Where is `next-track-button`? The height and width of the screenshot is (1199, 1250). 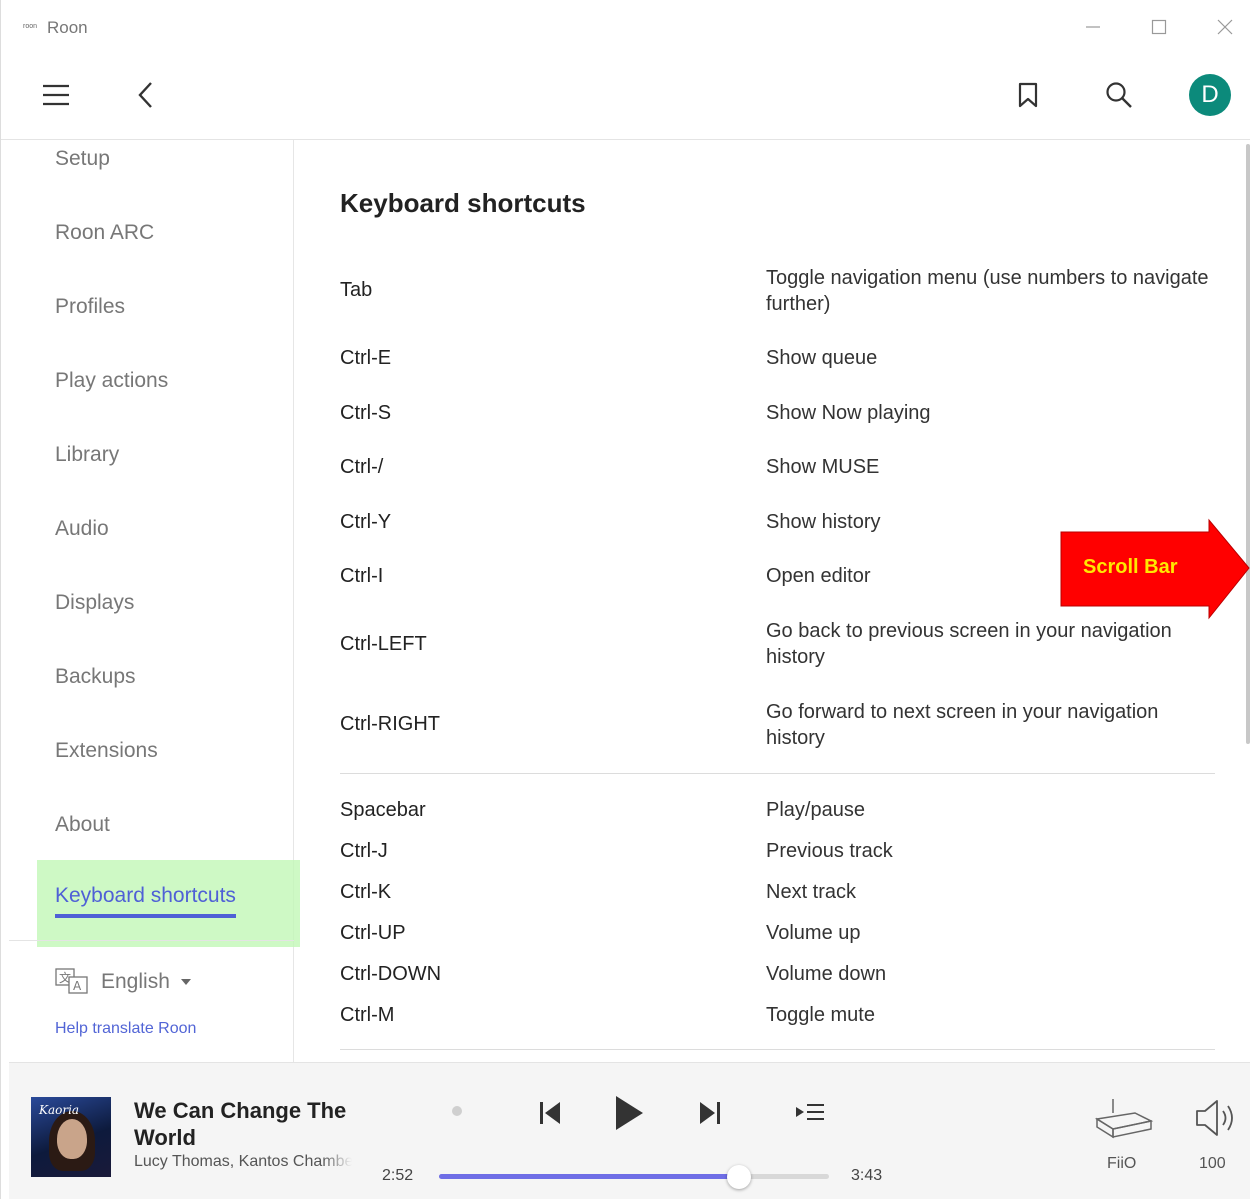 next-track-button is located at coordinates (710, 1113).